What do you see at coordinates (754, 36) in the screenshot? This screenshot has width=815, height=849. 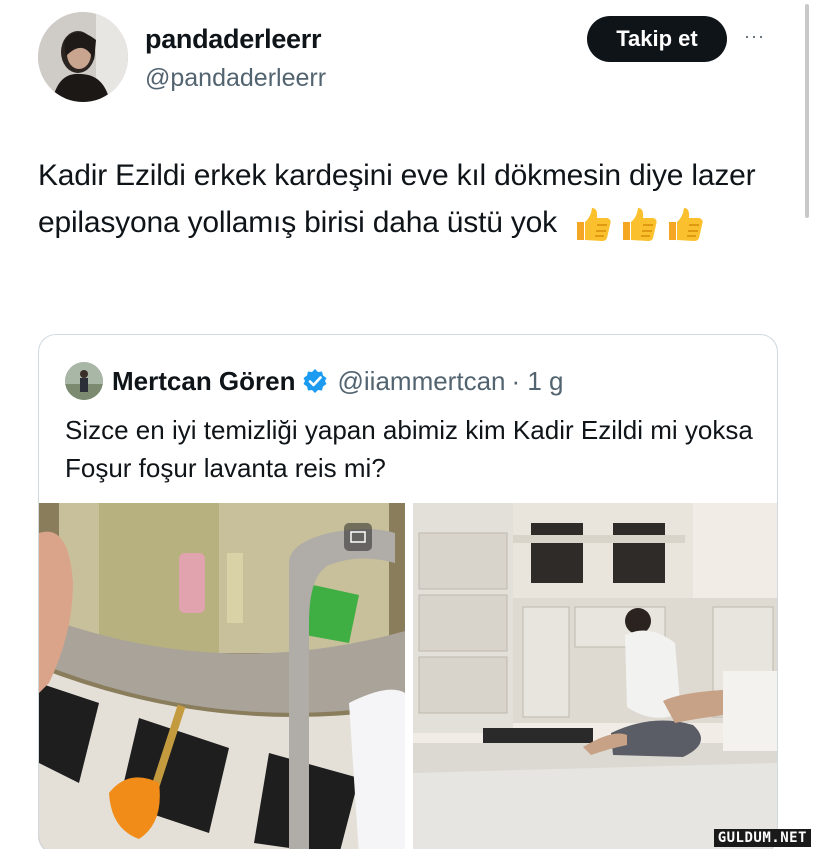 I see `more-options-icon: ···` at bounding box center [754, 36].